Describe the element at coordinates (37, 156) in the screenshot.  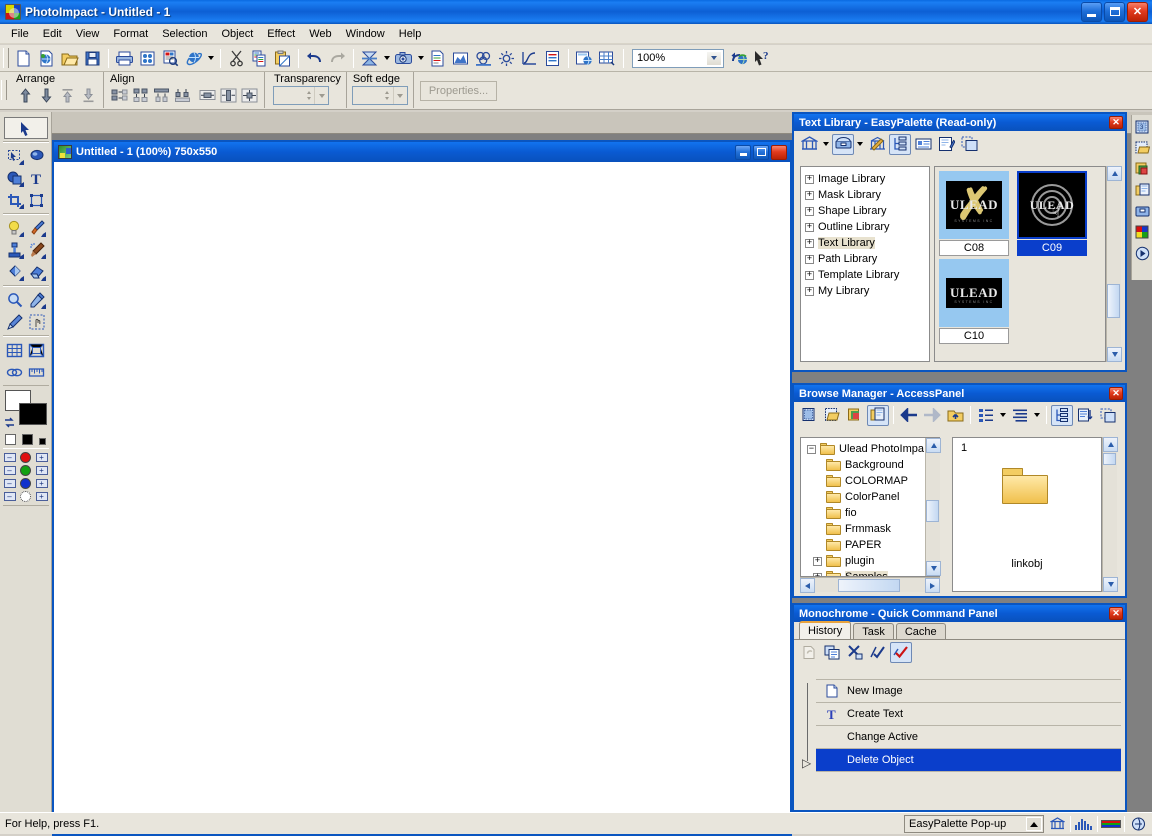
I see `lasso-selection-tool` at that location.